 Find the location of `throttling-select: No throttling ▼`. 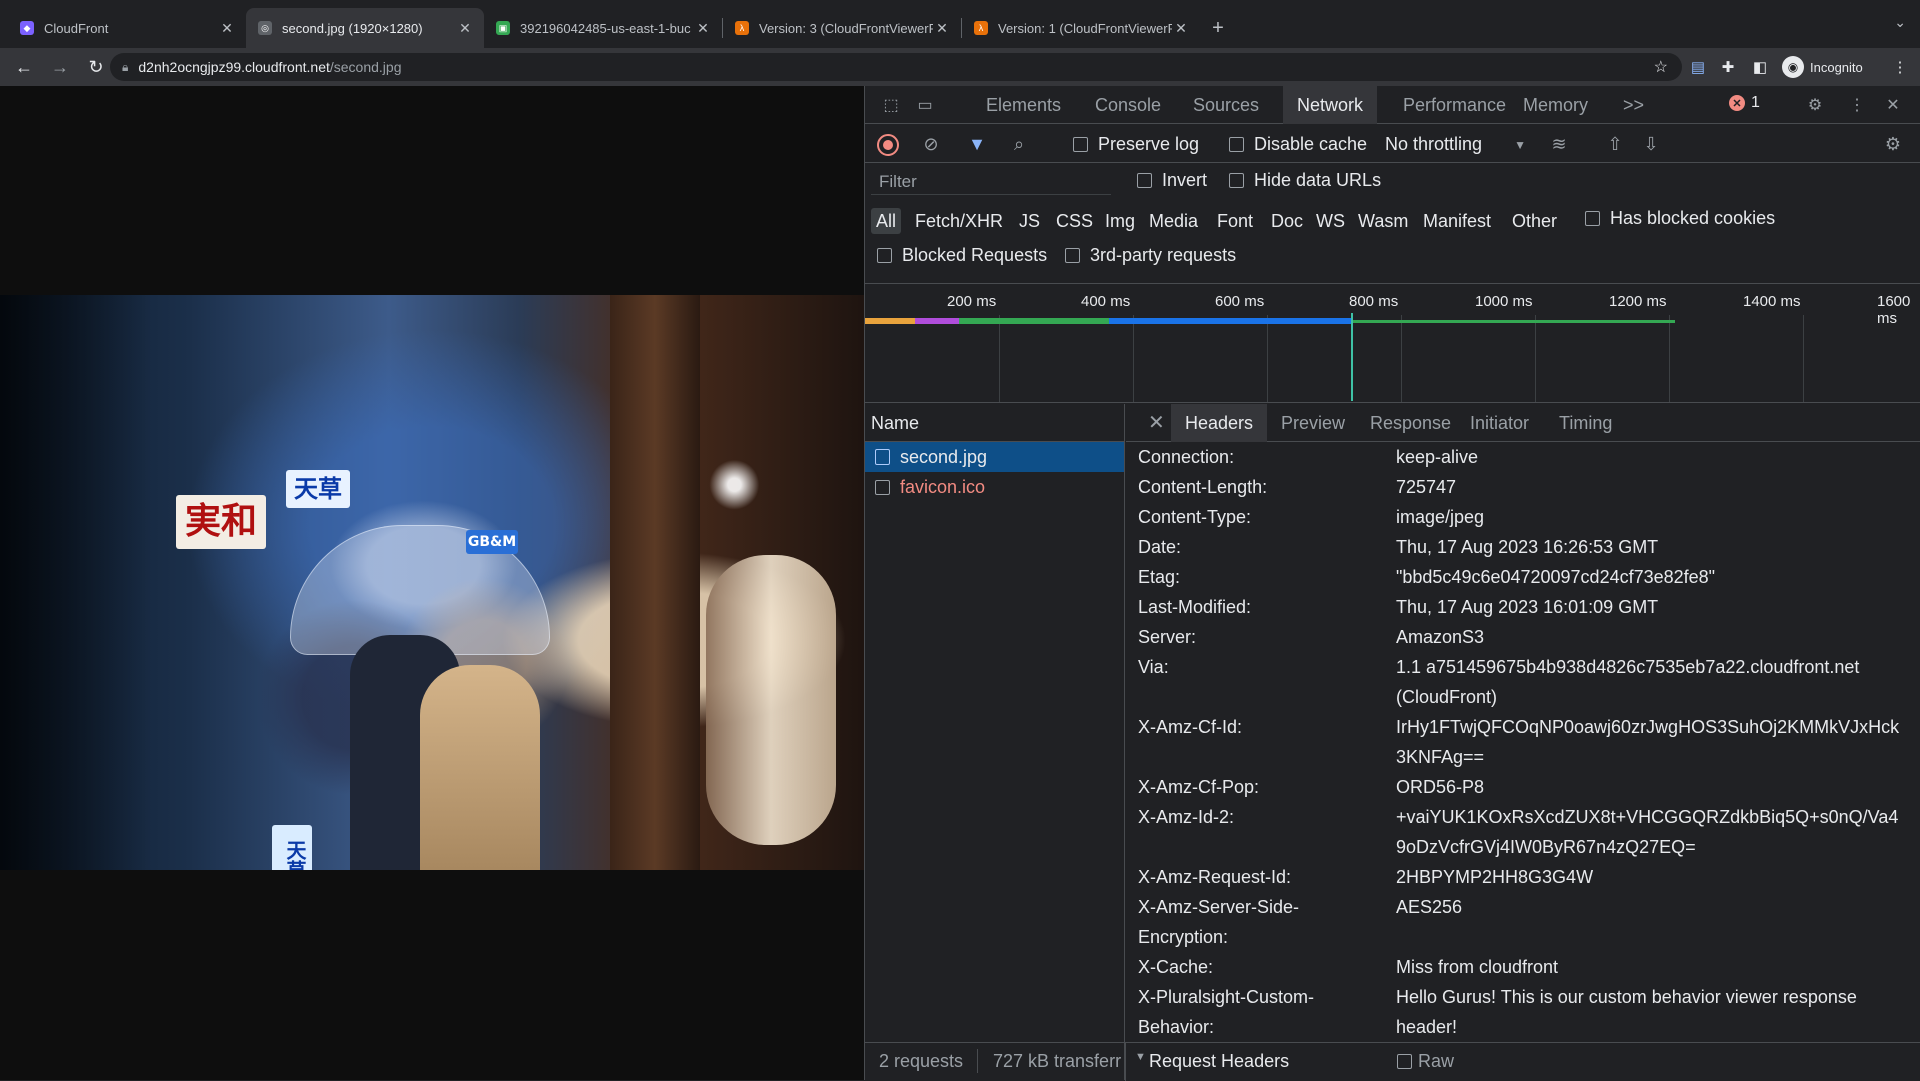

throttling-select: No throttling ▼ is located at coordinates (1455, 144).